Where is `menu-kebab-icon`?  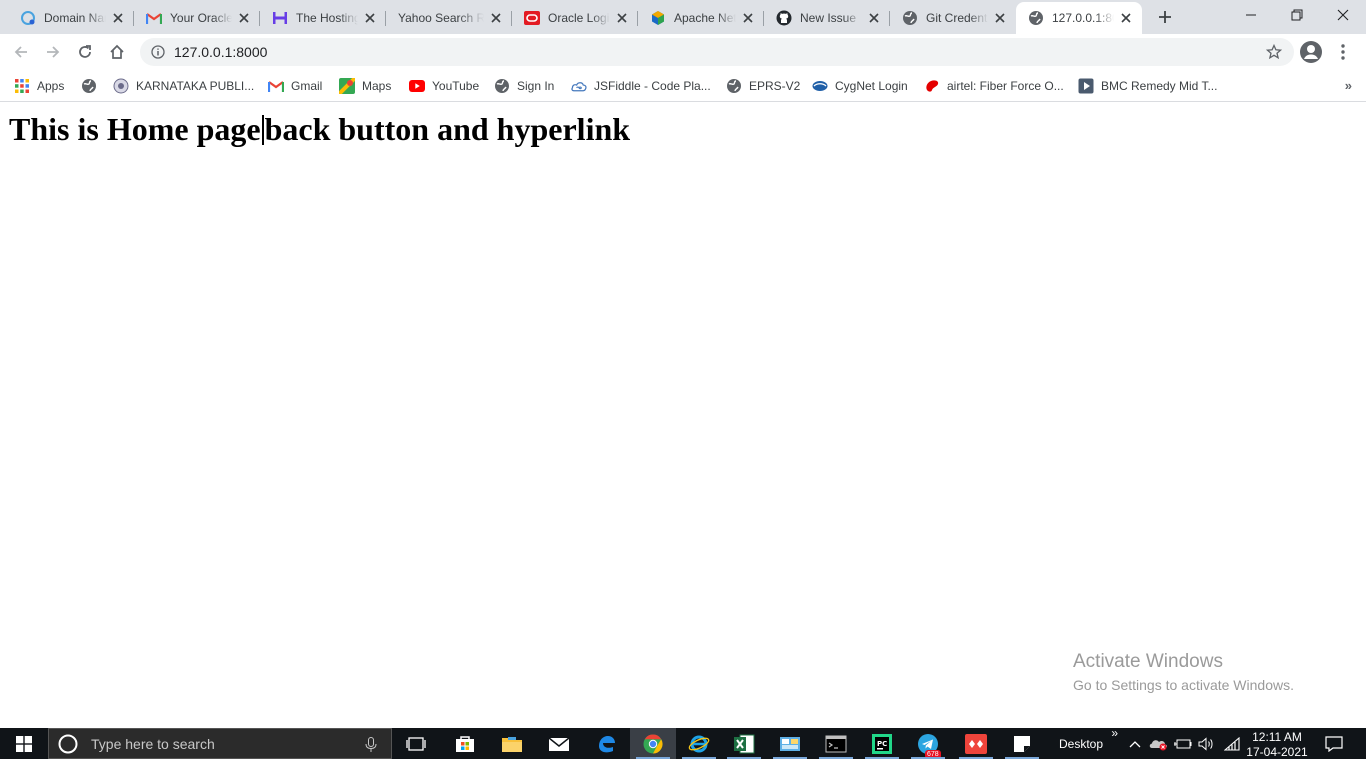 menu-kebab-icon is located at coordinates (1343, 52).